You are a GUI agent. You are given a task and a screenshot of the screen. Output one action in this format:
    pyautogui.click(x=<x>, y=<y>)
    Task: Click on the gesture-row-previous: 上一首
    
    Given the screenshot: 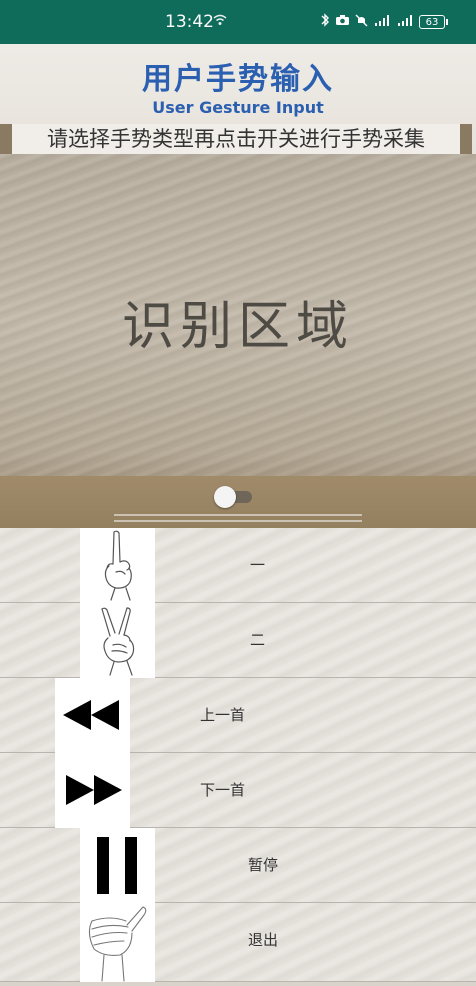 What is the action you would take?
    pyautogui.click(x=238, y=715)
    